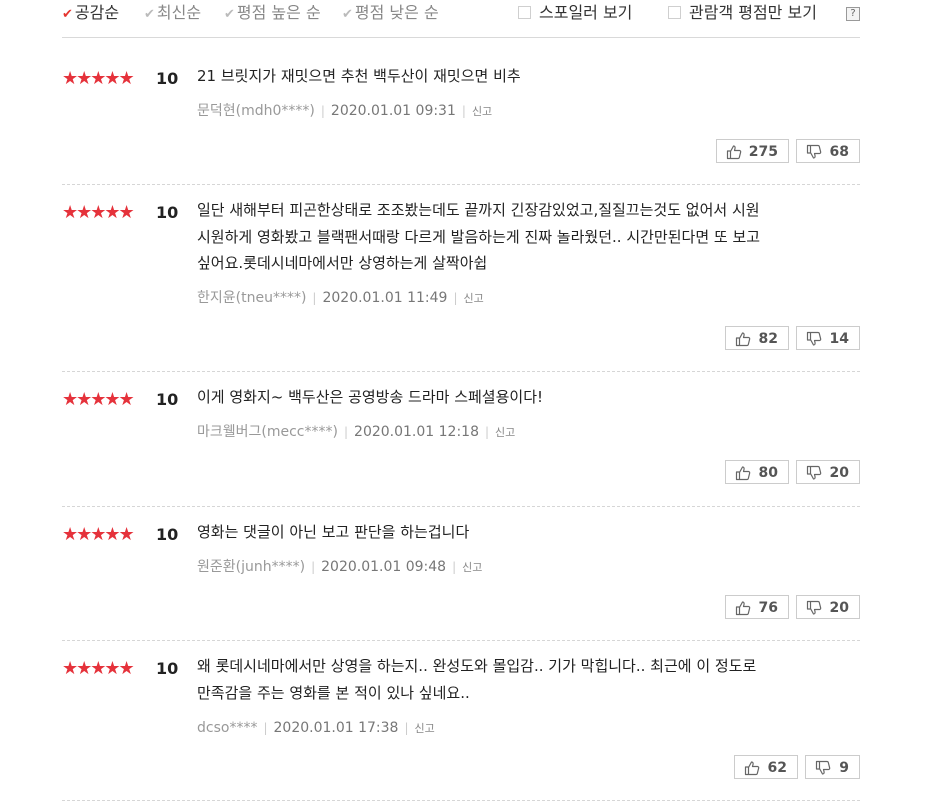  What do you see at coordinates (256, 111) in the screenshot?
I see `review-author: 문덕현(mdh0****)` at bounding box center [256, 111].